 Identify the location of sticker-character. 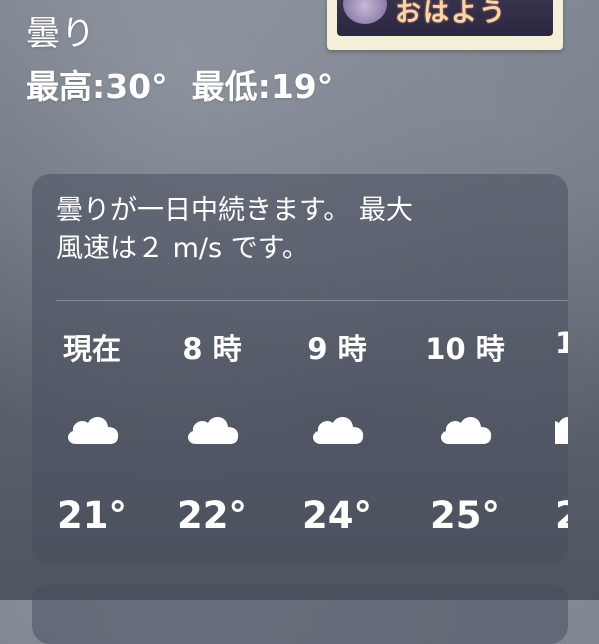
(365, 12).